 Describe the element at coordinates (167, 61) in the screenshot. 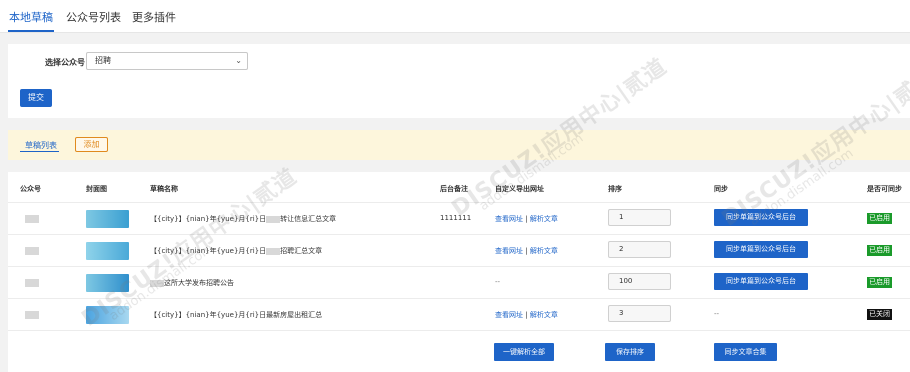

I see `account-select: 招聘 ⌄` at that location.